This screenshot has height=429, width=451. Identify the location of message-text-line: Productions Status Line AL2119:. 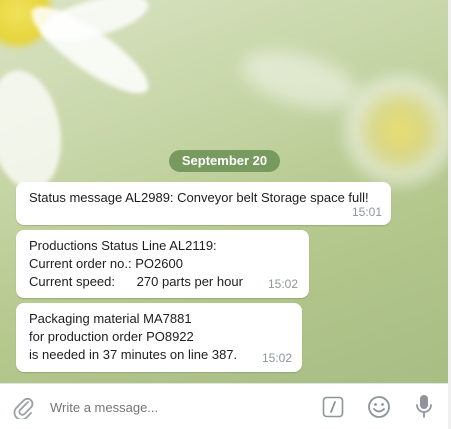
(123, 245).